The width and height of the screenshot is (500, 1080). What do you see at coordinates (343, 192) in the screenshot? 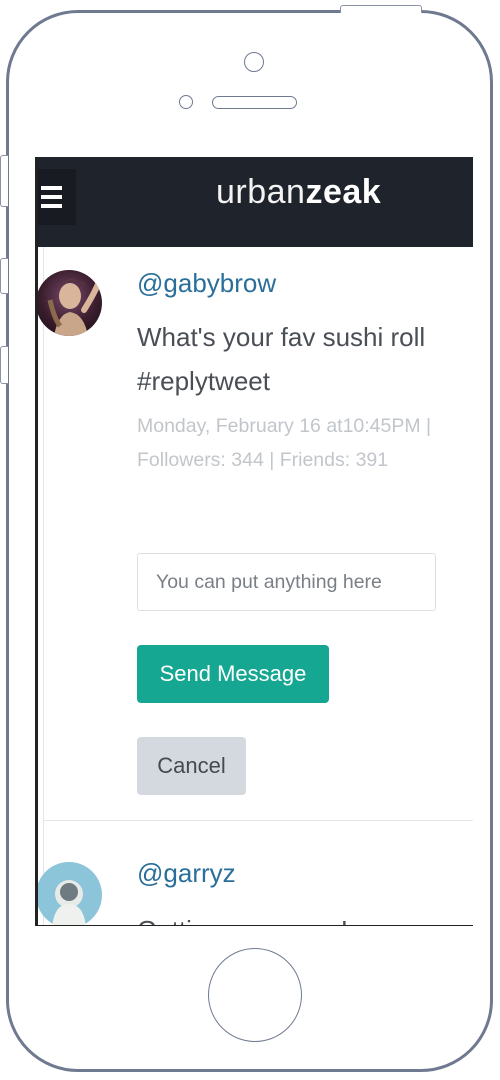
I see `logo-text-bold: zeak` at bounding box center [343, 192].